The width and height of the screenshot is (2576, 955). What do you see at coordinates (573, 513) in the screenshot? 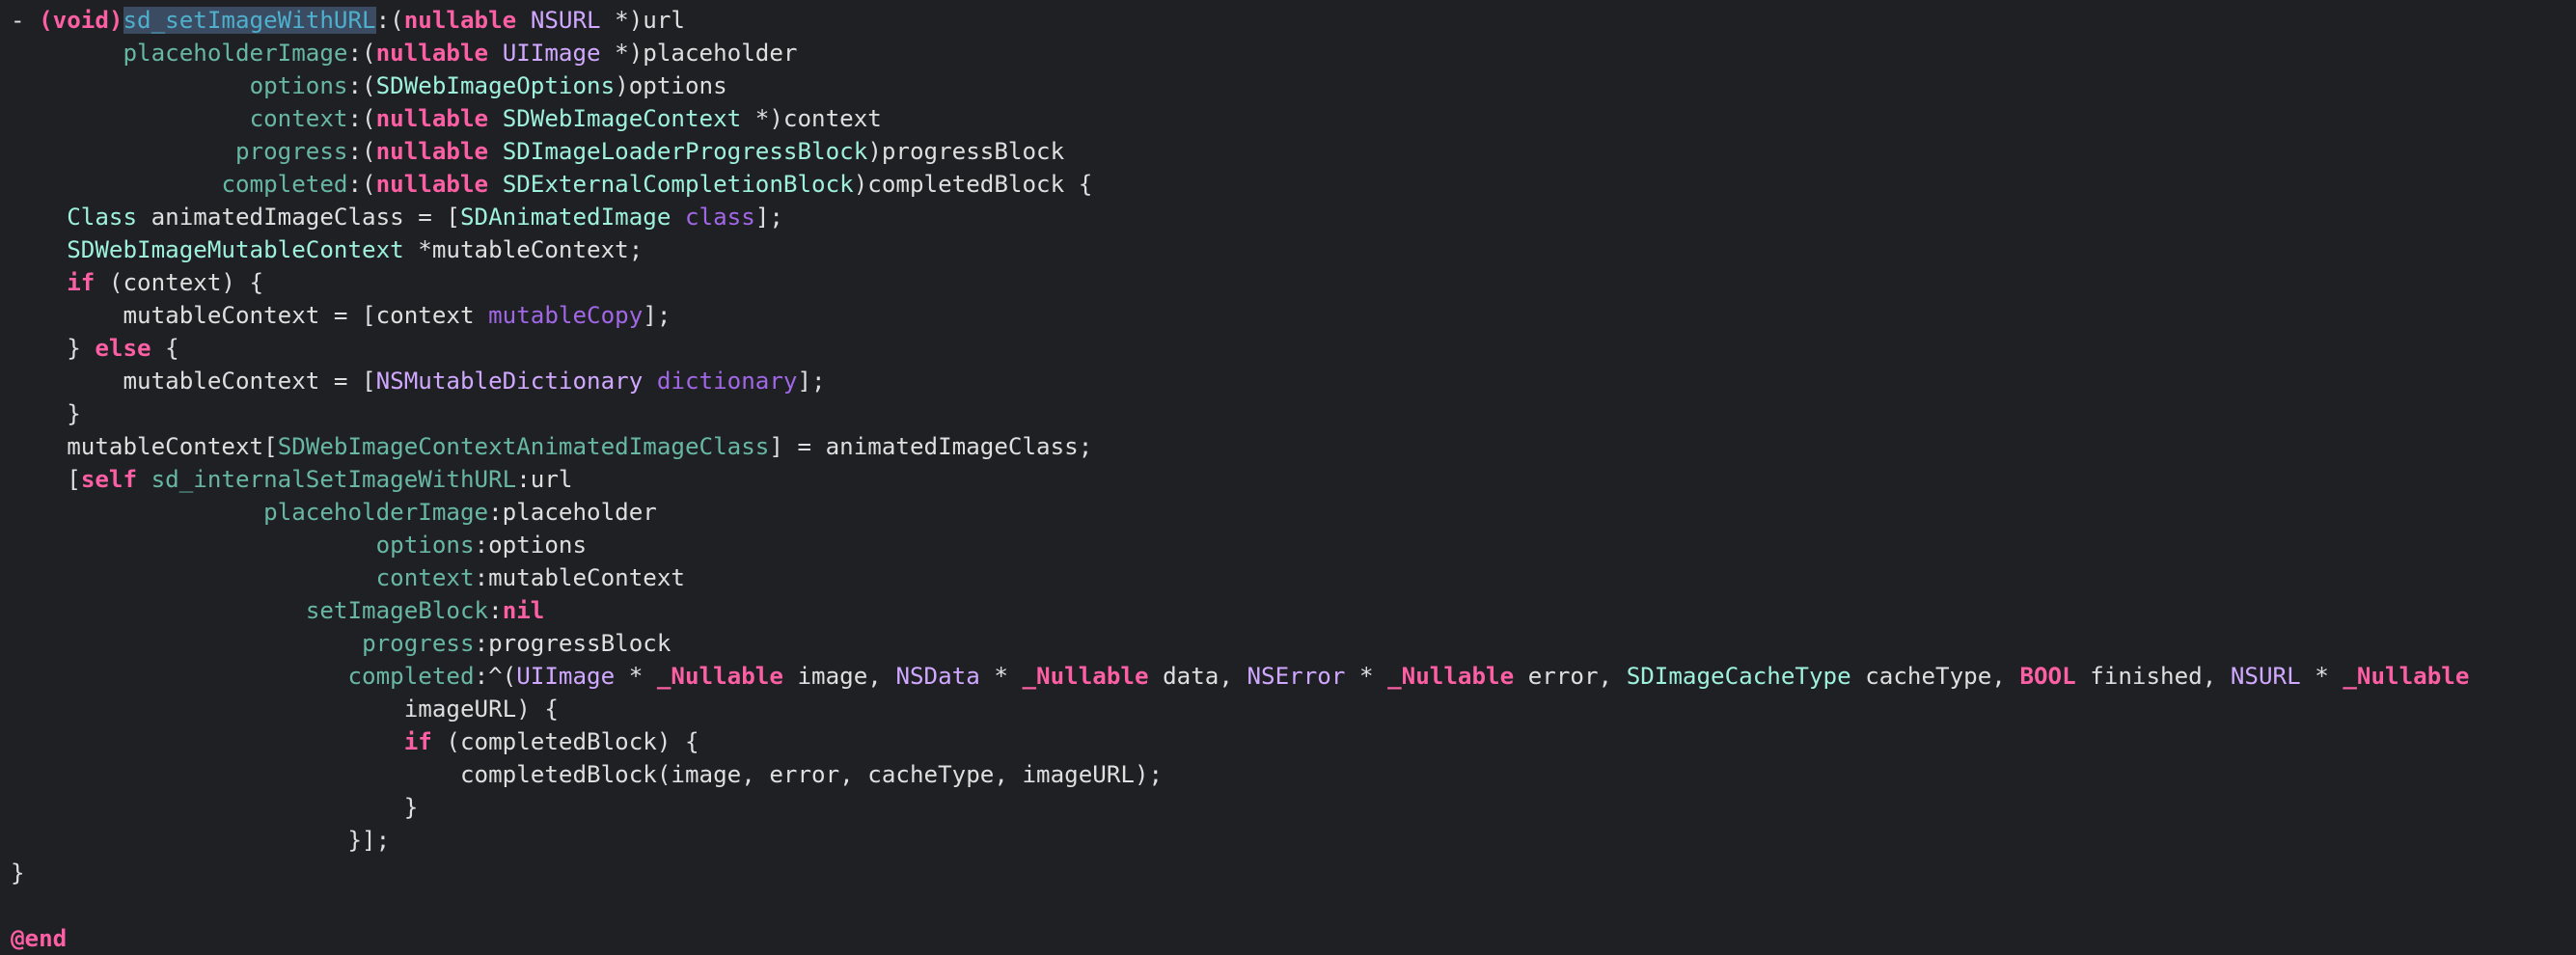
I see `code-token: :placeholder` at bounding box center [573, 513].